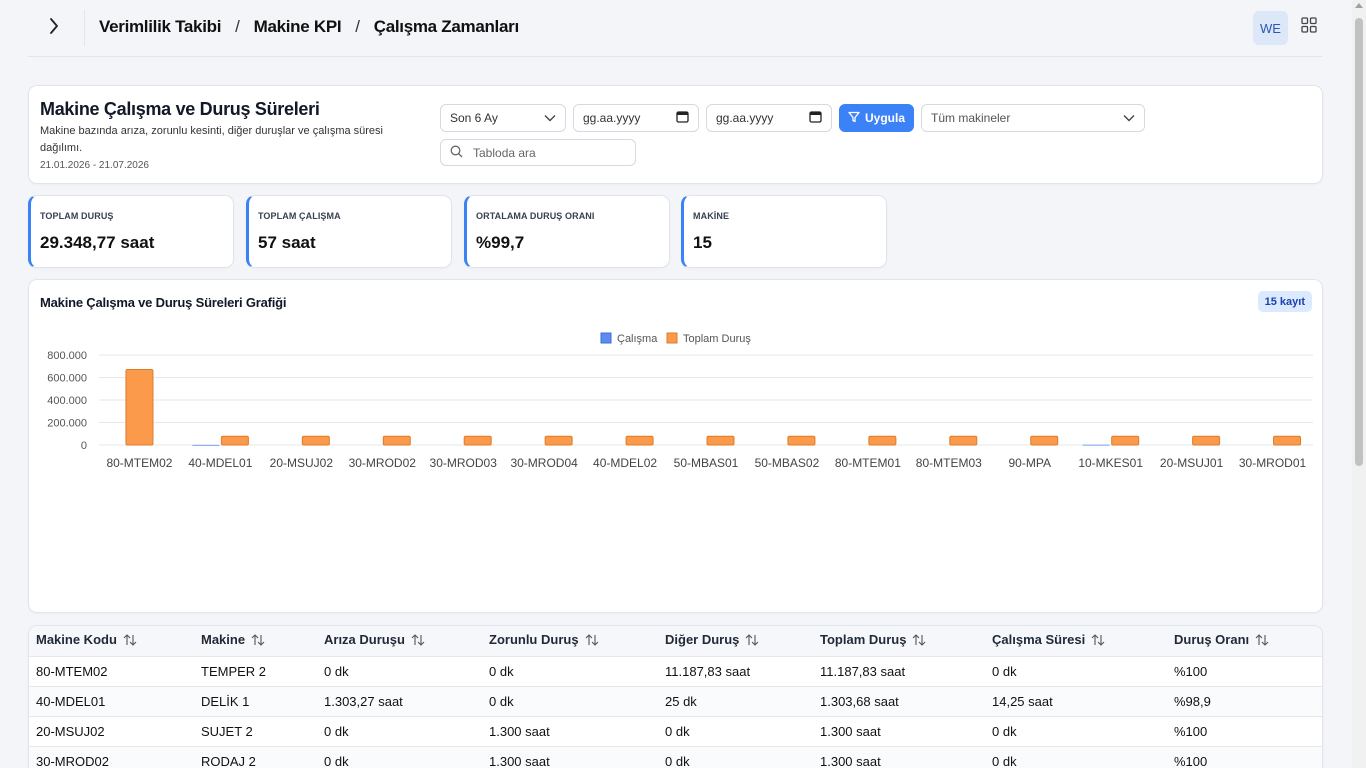 Image resolution: width=1366 pixels, height=768 pixels. I want to click on page-title: Makine Çalışma ve Duruş Süreleri, so click(180, 109).